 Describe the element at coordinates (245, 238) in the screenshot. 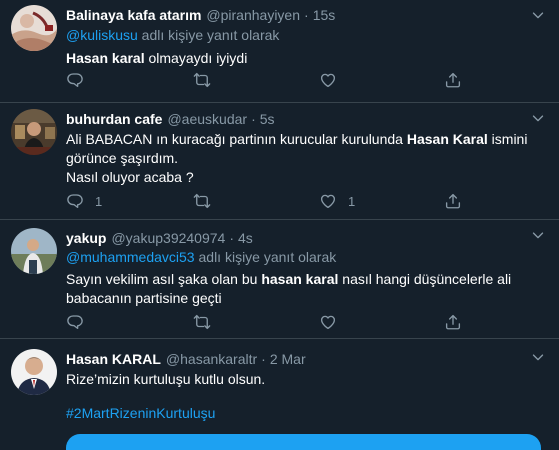

I see `timestamp: 4s` at that location.